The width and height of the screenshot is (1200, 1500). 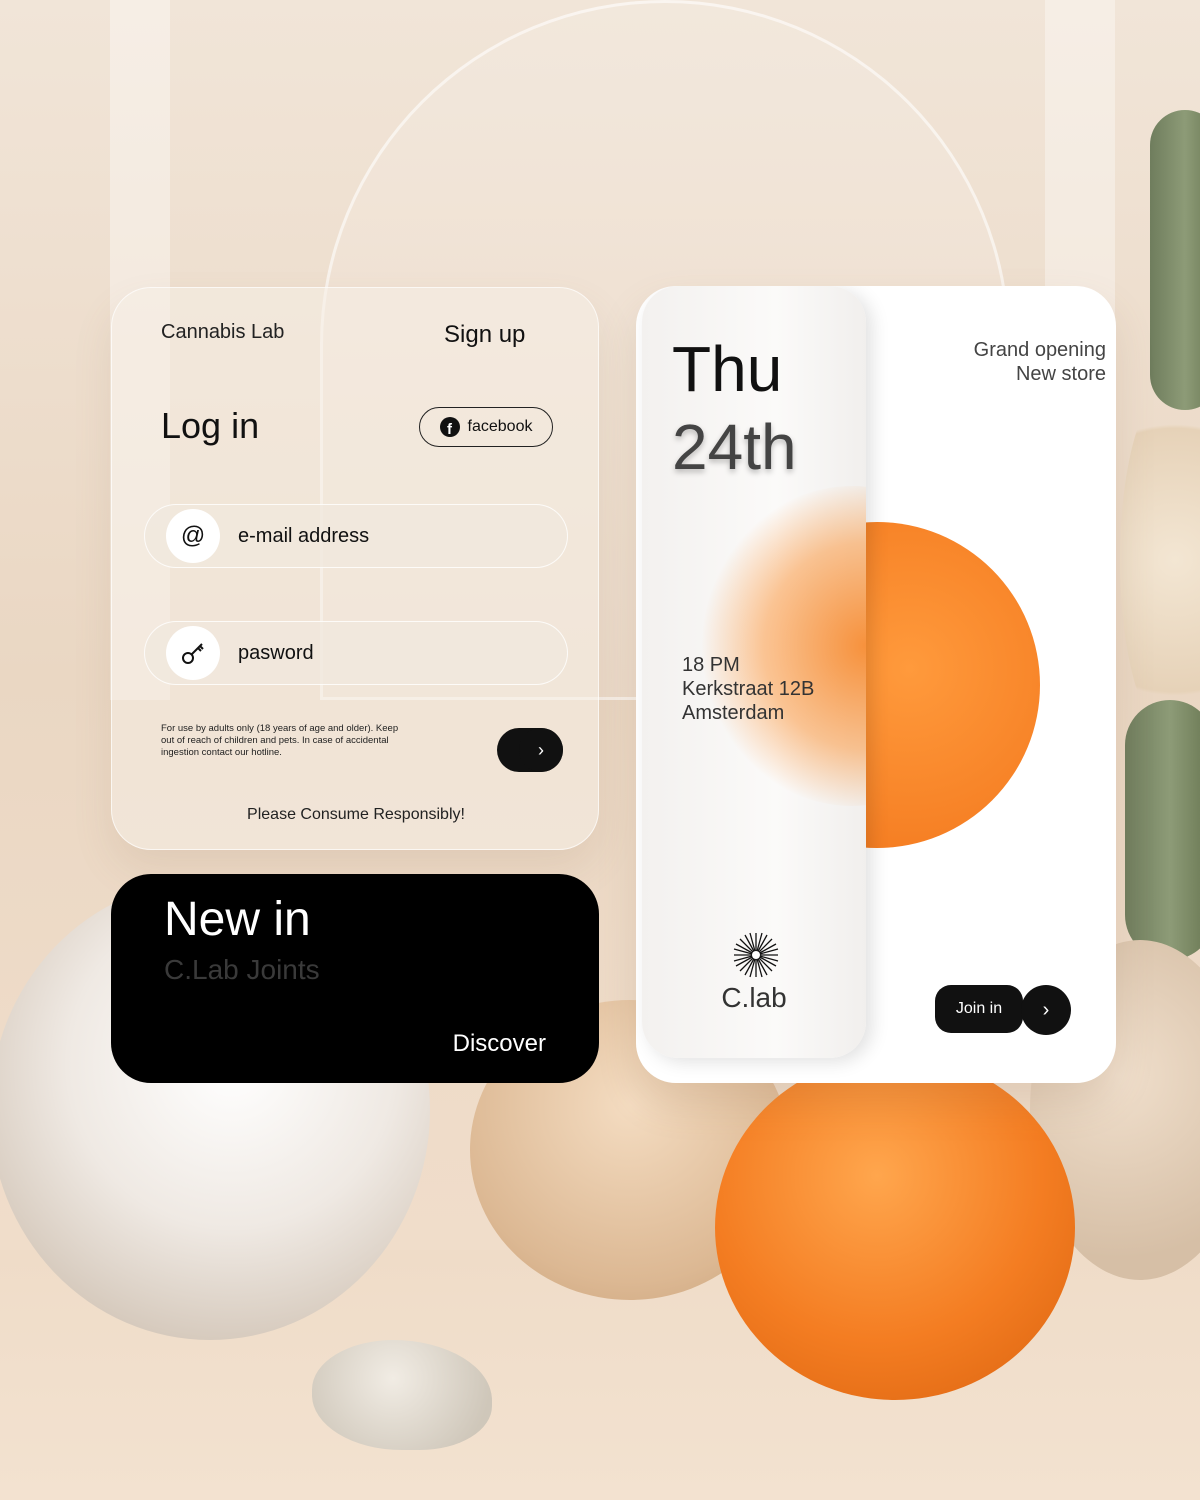 I want to click on orange-sphere, so click(x=895, y=1227).